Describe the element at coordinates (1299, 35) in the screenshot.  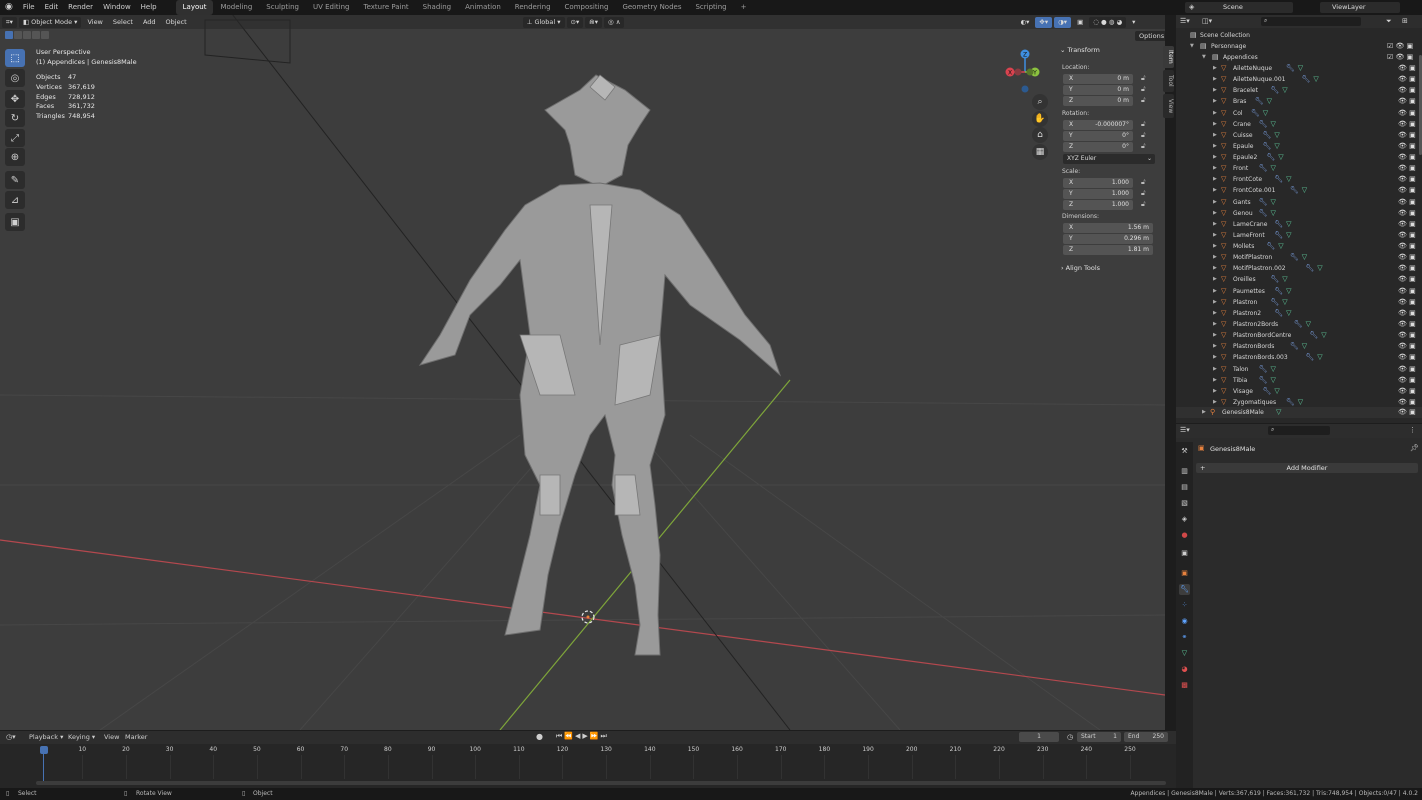
I see `scene-collection-row: ▤ Scene Collection` at that location.